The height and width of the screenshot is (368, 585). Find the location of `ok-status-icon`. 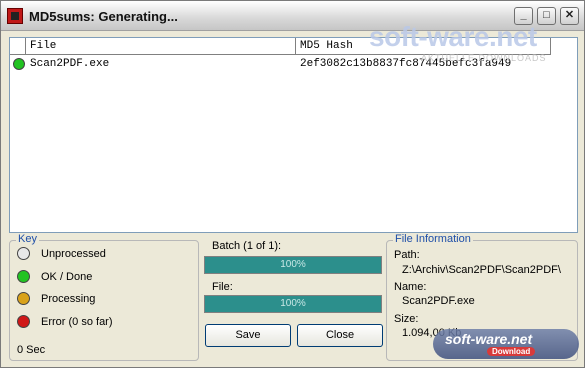

ok-status-icon is located at coordinates (19, 64).